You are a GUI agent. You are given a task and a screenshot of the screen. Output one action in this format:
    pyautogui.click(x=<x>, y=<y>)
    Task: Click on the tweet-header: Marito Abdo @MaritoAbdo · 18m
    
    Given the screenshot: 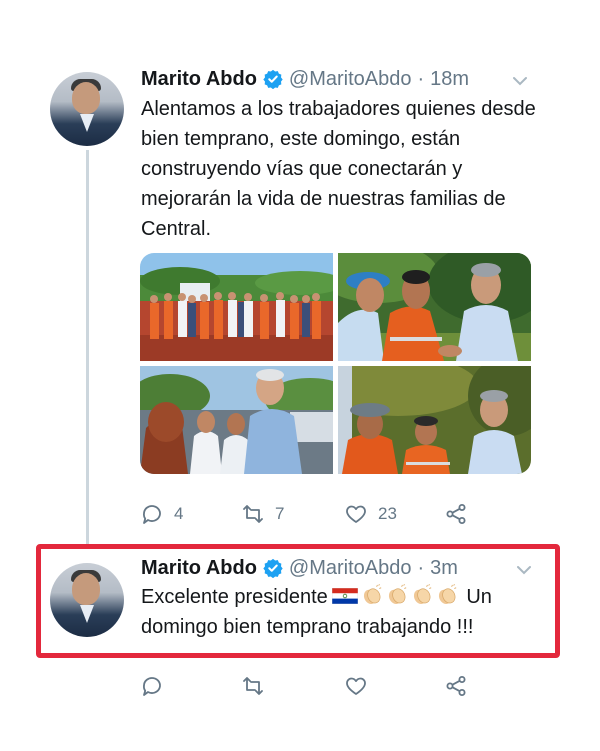 What is the action you would take?
    pyautogui.click(x=305, y=79)
    